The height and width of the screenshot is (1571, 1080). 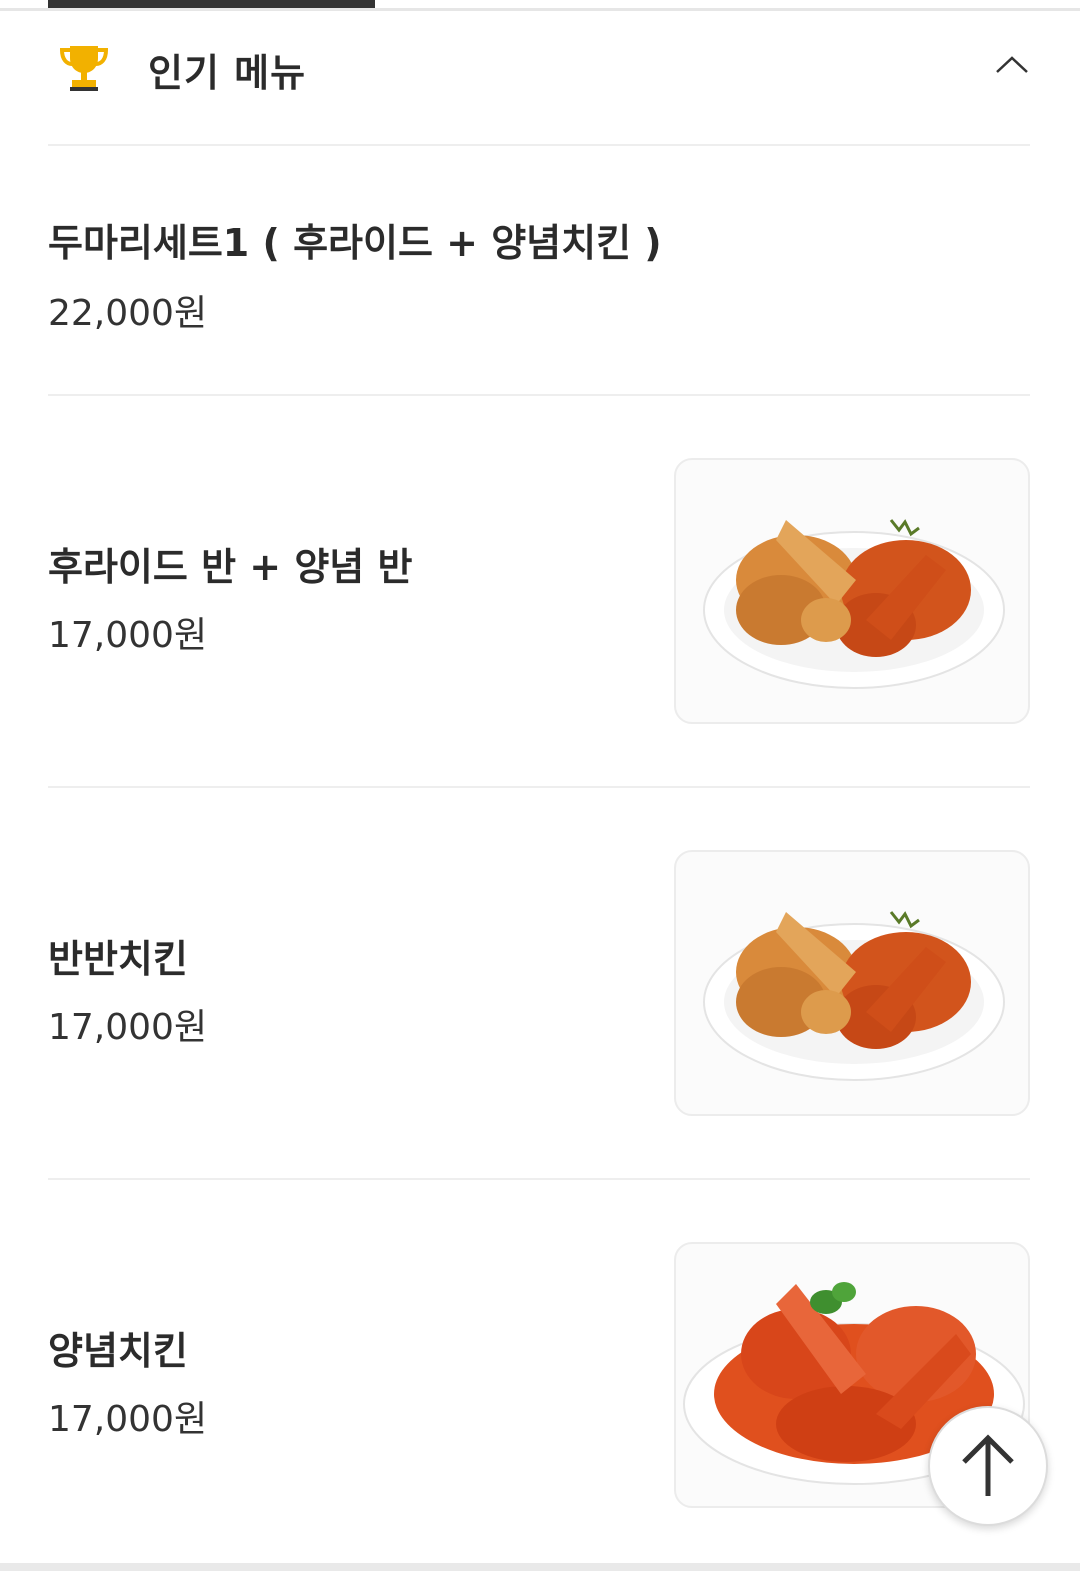 I want to click on item-name: 두마리세트1 ( 후라이드 + 양념치킨 ), so click(x=355, y=243).